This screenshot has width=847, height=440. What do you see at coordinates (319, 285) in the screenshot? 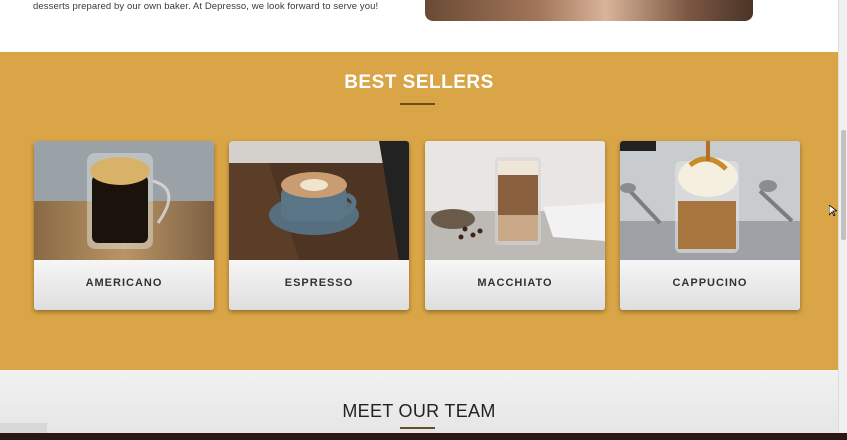
I see `card-label: ESPRESSO` at bounding box center [319, 285].